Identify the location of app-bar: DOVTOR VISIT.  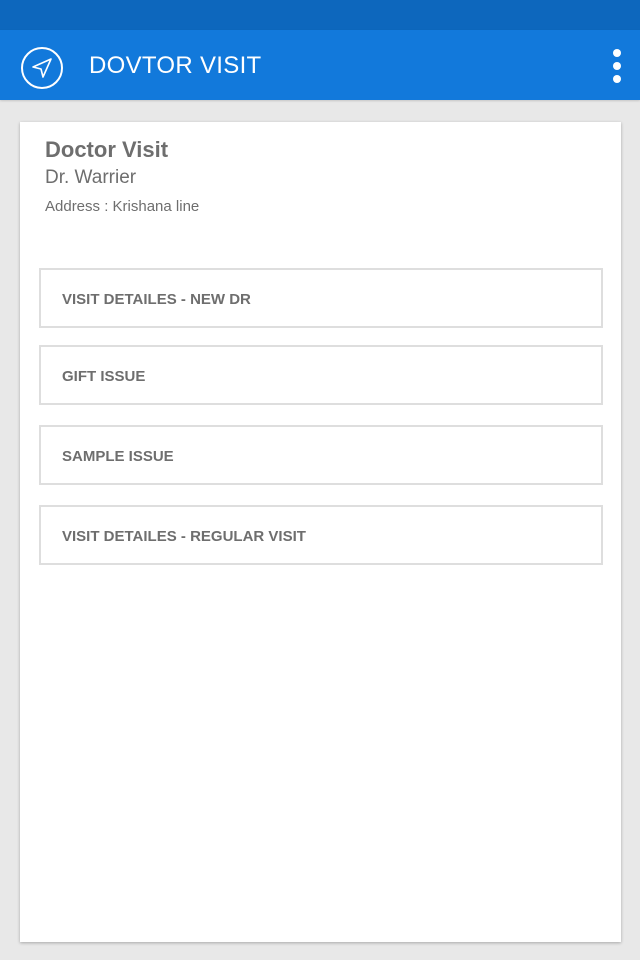
(320, 65).